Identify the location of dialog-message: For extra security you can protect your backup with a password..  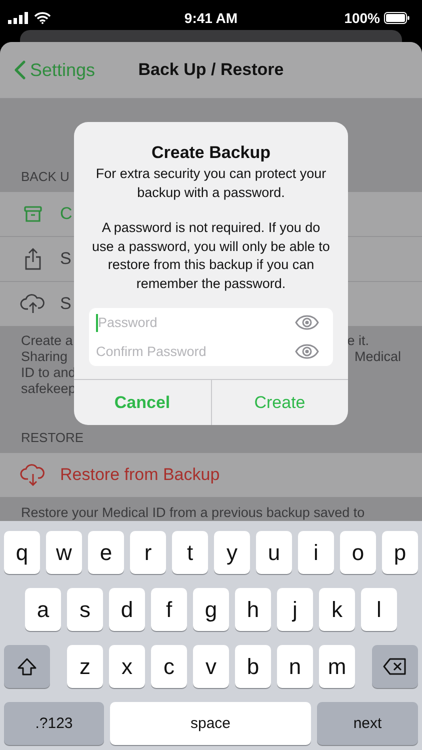
(211, 183).